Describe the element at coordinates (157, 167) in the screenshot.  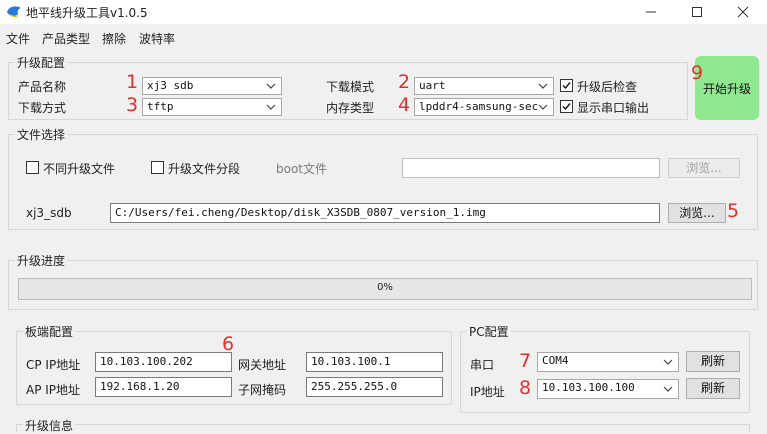
I see `file-segment-checkbox` at that location.